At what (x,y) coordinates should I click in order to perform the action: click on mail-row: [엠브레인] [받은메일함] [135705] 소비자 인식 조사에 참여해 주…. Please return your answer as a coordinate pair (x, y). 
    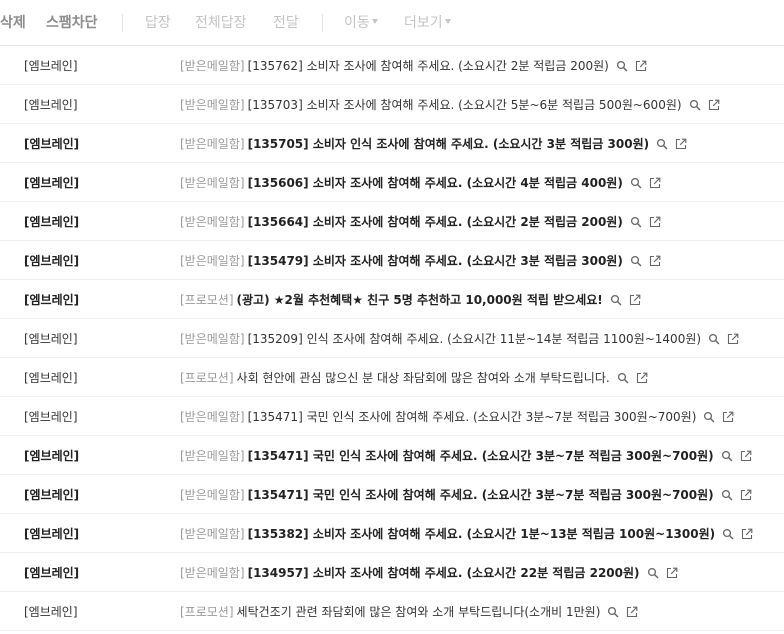
    Looking at the image, I should click on (392, 143).